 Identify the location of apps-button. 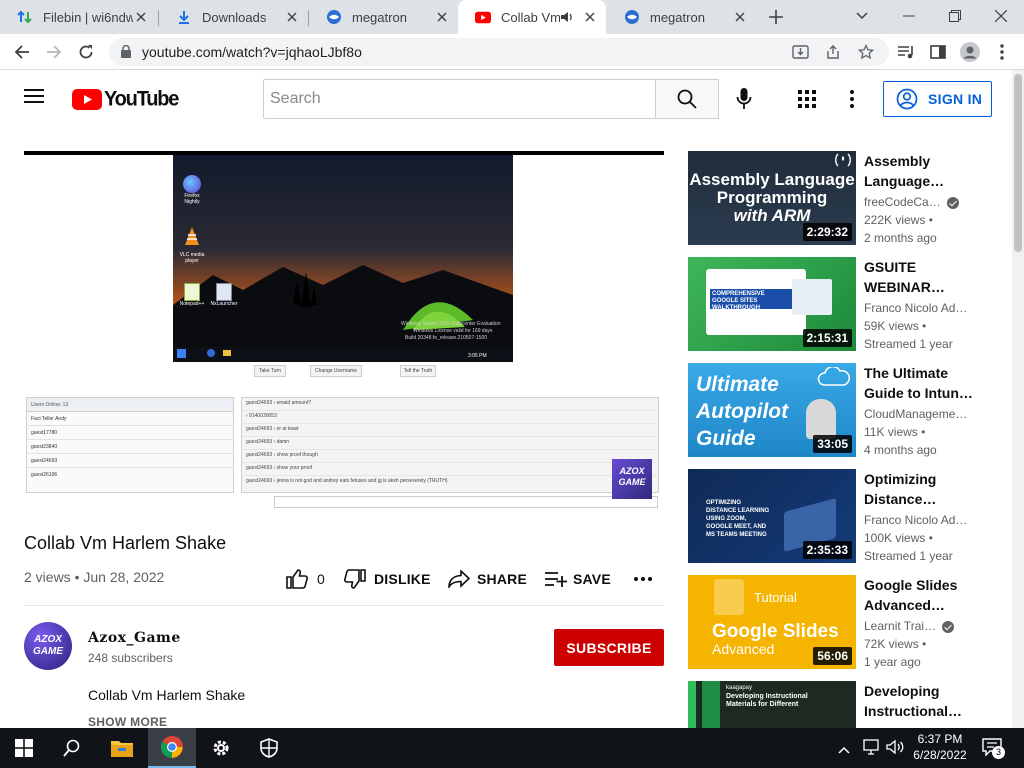
(808, 100).